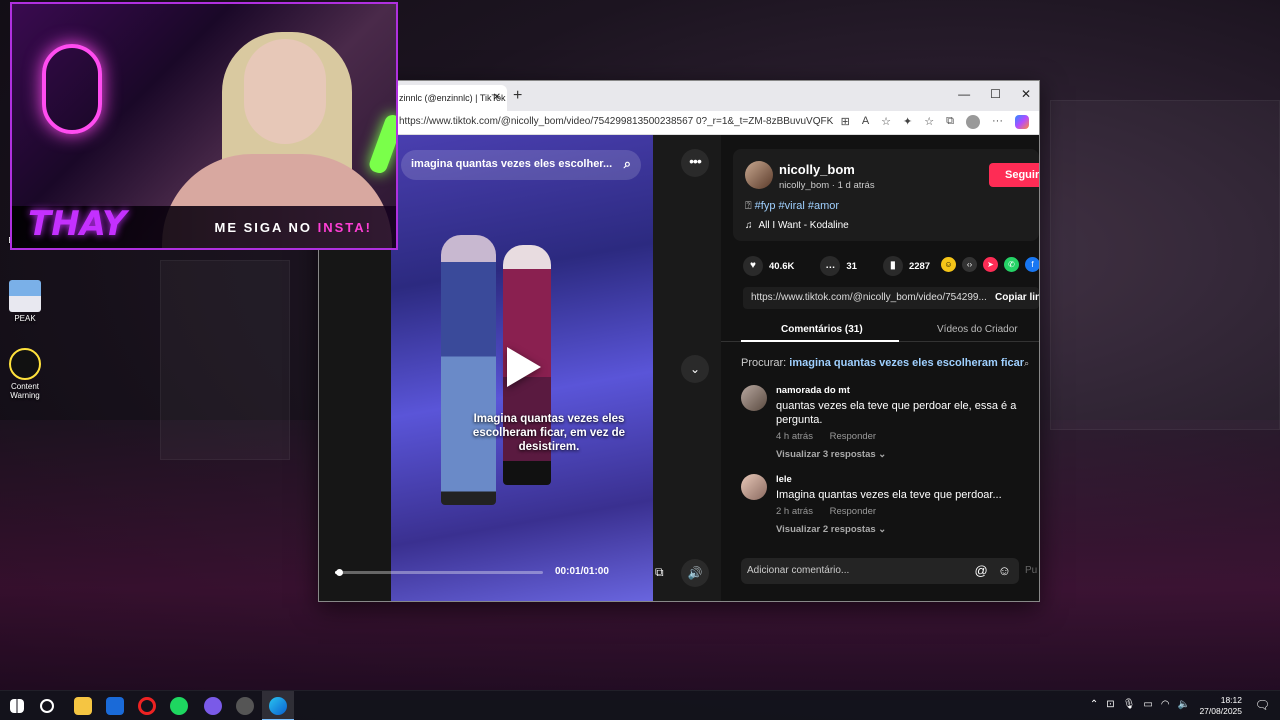 The width and height of the screenshot is (1280, 720). What do you see at coordinates (831, 529) in the screenshot?
I see `view-replies-button: Visualizar 2 respostas ⌄` at bounding box center [831, 529].